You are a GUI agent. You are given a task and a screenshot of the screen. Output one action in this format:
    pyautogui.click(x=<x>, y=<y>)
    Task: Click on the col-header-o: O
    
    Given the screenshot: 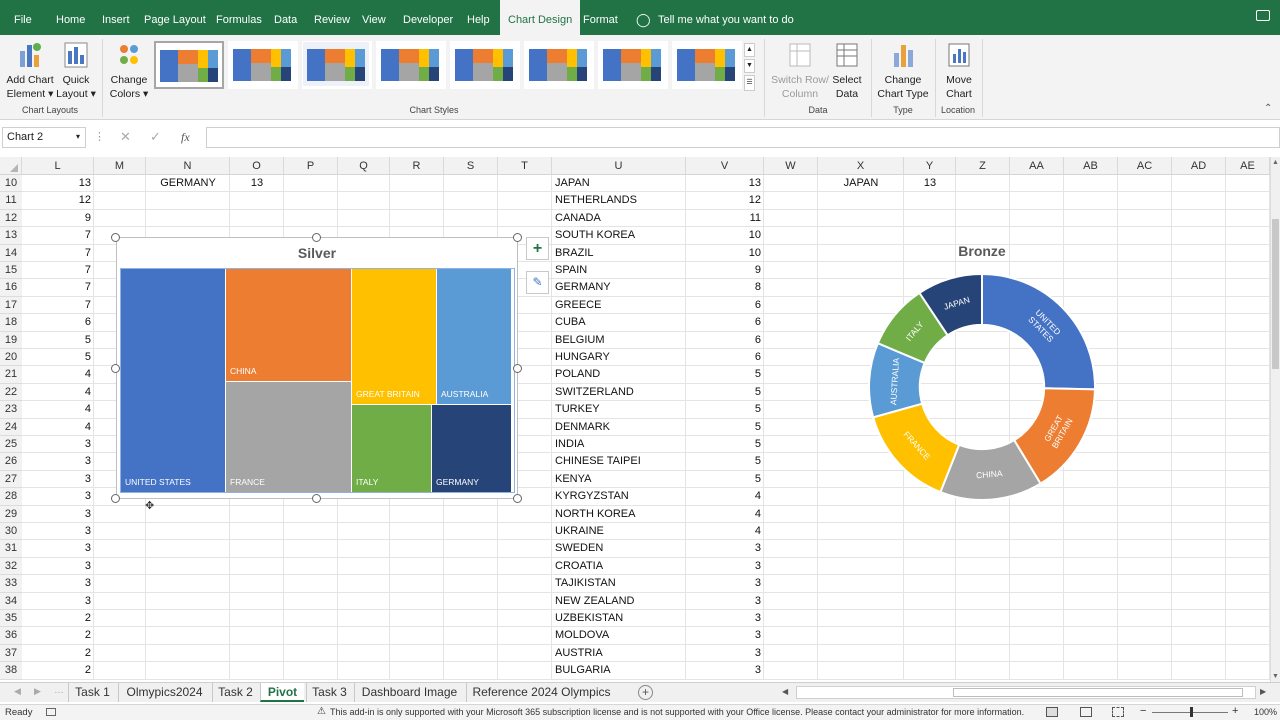 What is the action you would take?
    pyautogui.click(x=257, y=166)
    